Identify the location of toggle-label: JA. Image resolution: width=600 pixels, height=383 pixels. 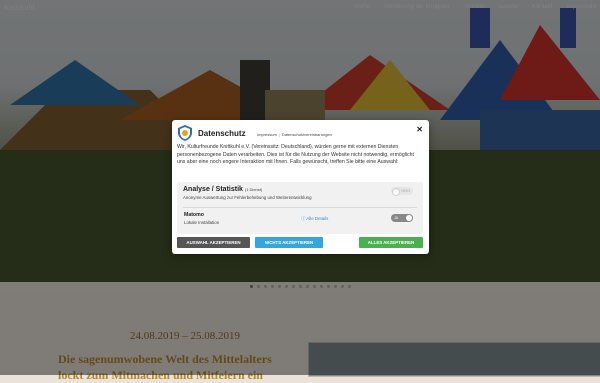
(396, 217).